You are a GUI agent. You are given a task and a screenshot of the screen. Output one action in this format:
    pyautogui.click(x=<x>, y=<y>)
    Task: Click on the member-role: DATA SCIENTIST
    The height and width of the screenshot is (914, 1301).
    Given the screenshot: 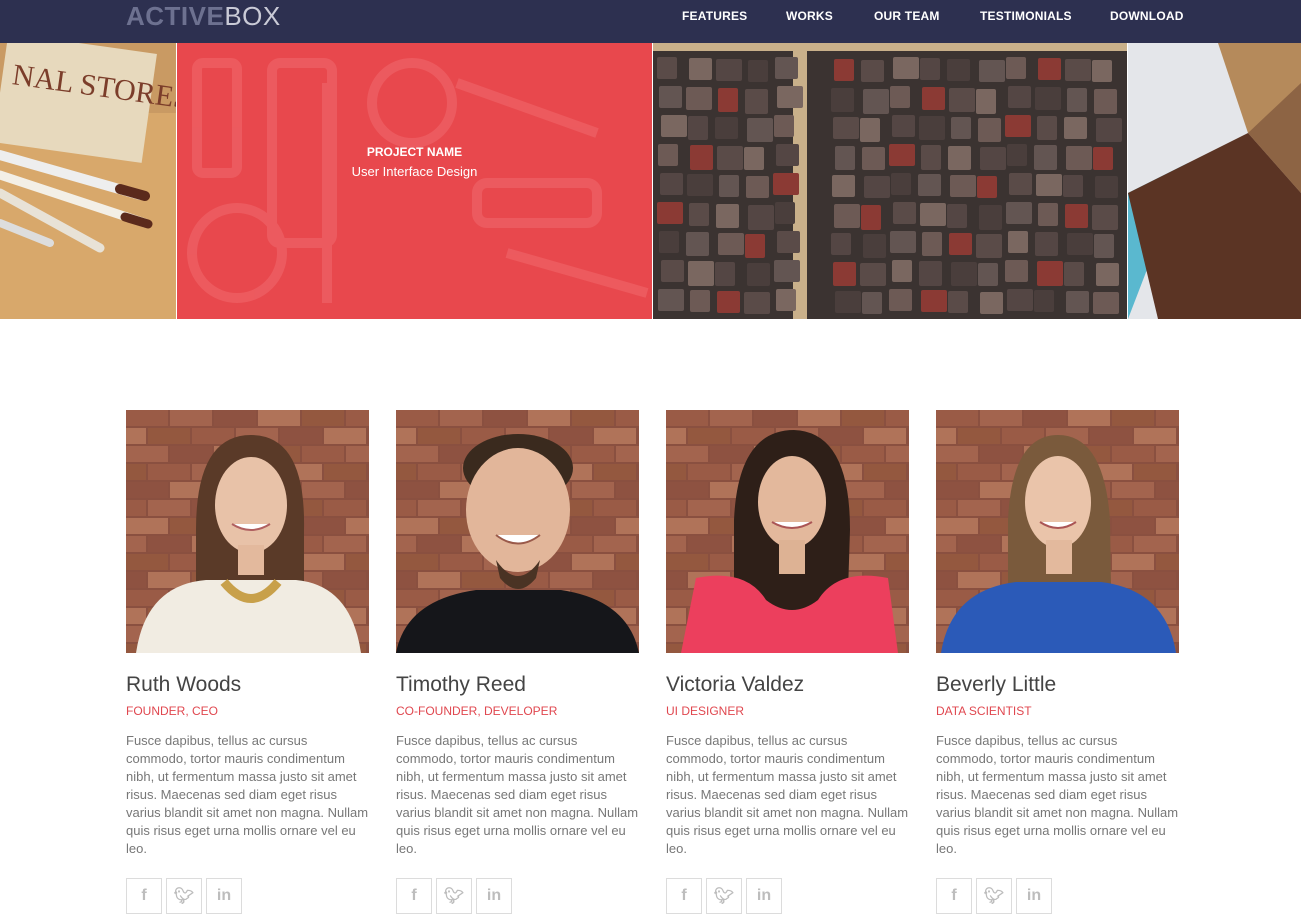 What is the action you would take?
    pyautogui.click(x=984, y=711)
    